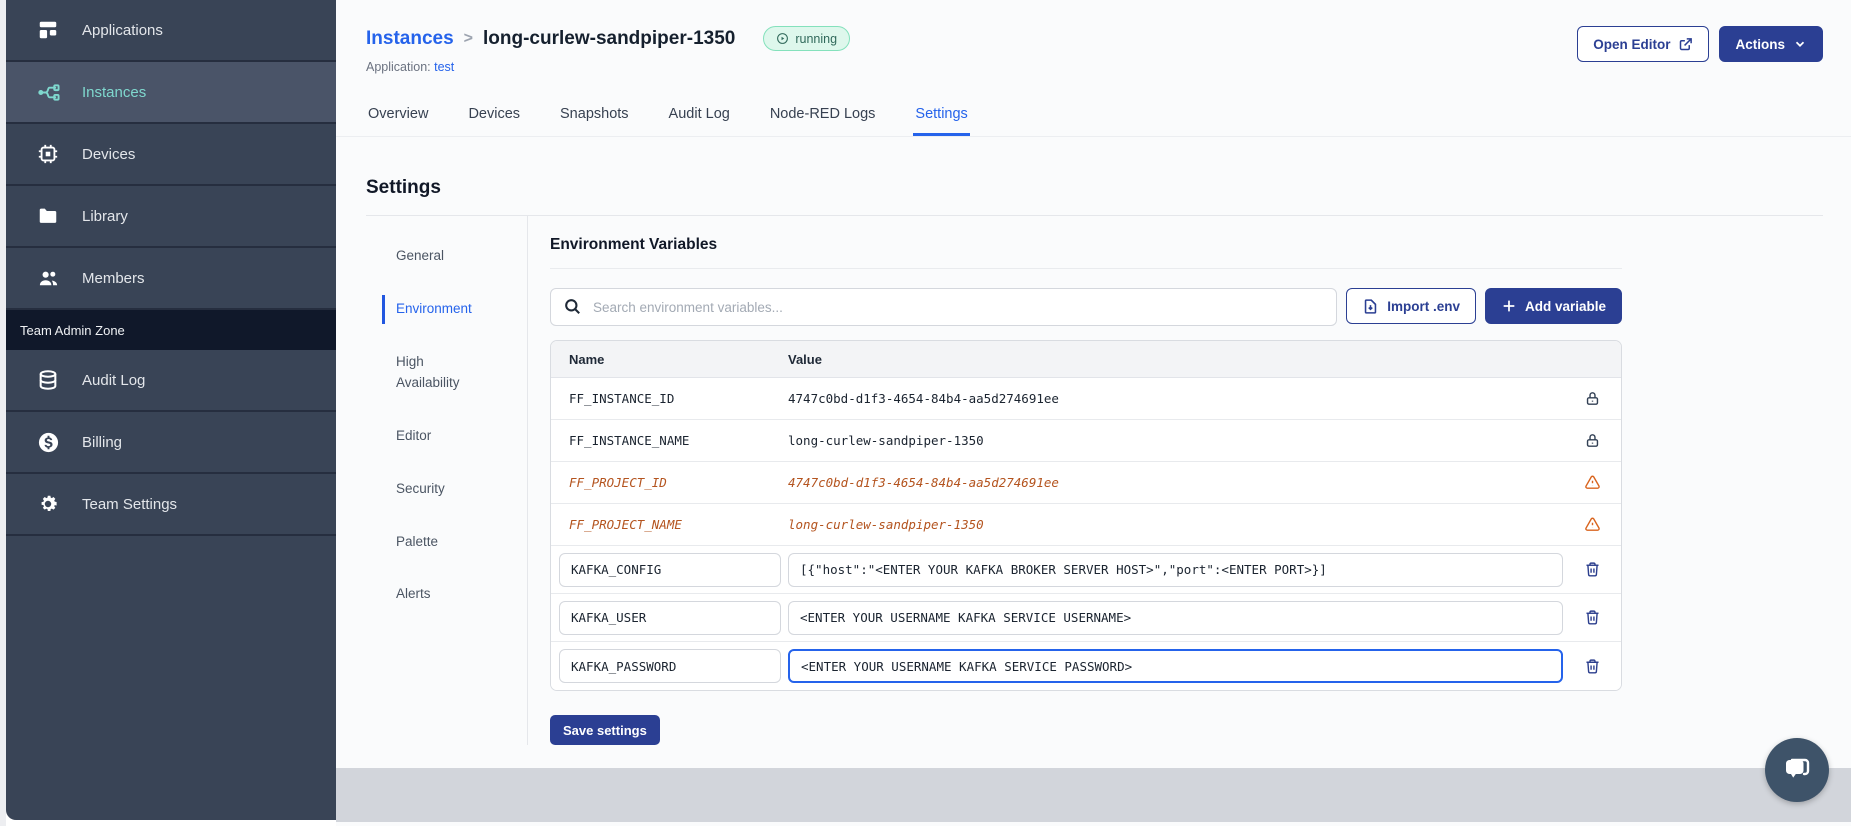 Image resolution: width=1851 pixels, height=826 pixels. Describe the element at coordinates (587, 359) in the screenshot. I see `column-header-name: Name` at that location.